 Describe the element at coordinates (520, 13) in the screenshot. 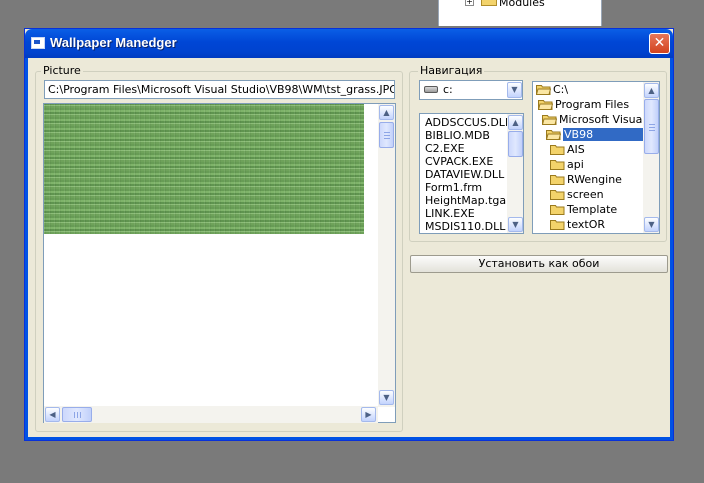

I see `background-tree-window: + Modules` at that location.